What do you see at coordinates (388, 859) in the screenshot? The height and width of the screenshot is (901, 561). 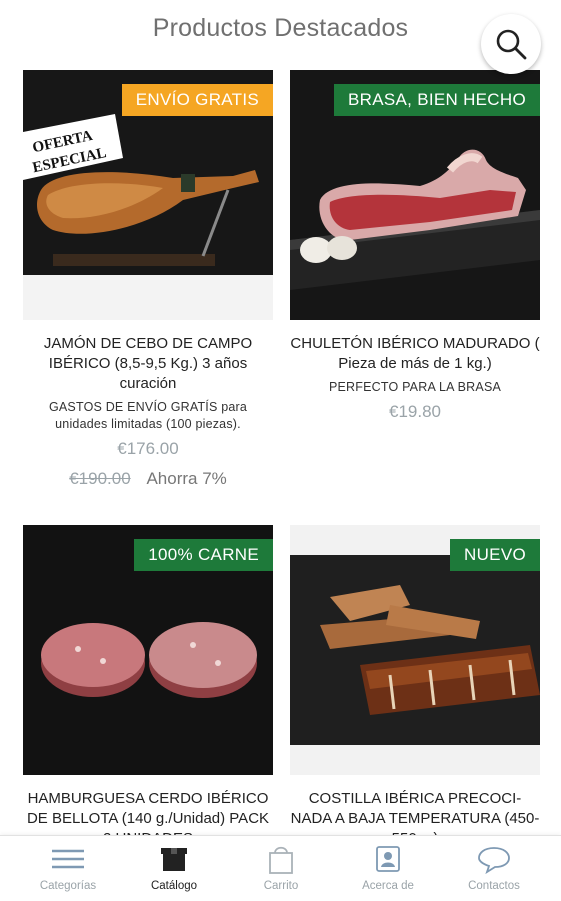 I see `contact-card-icon` at bounding box center [388, 859].